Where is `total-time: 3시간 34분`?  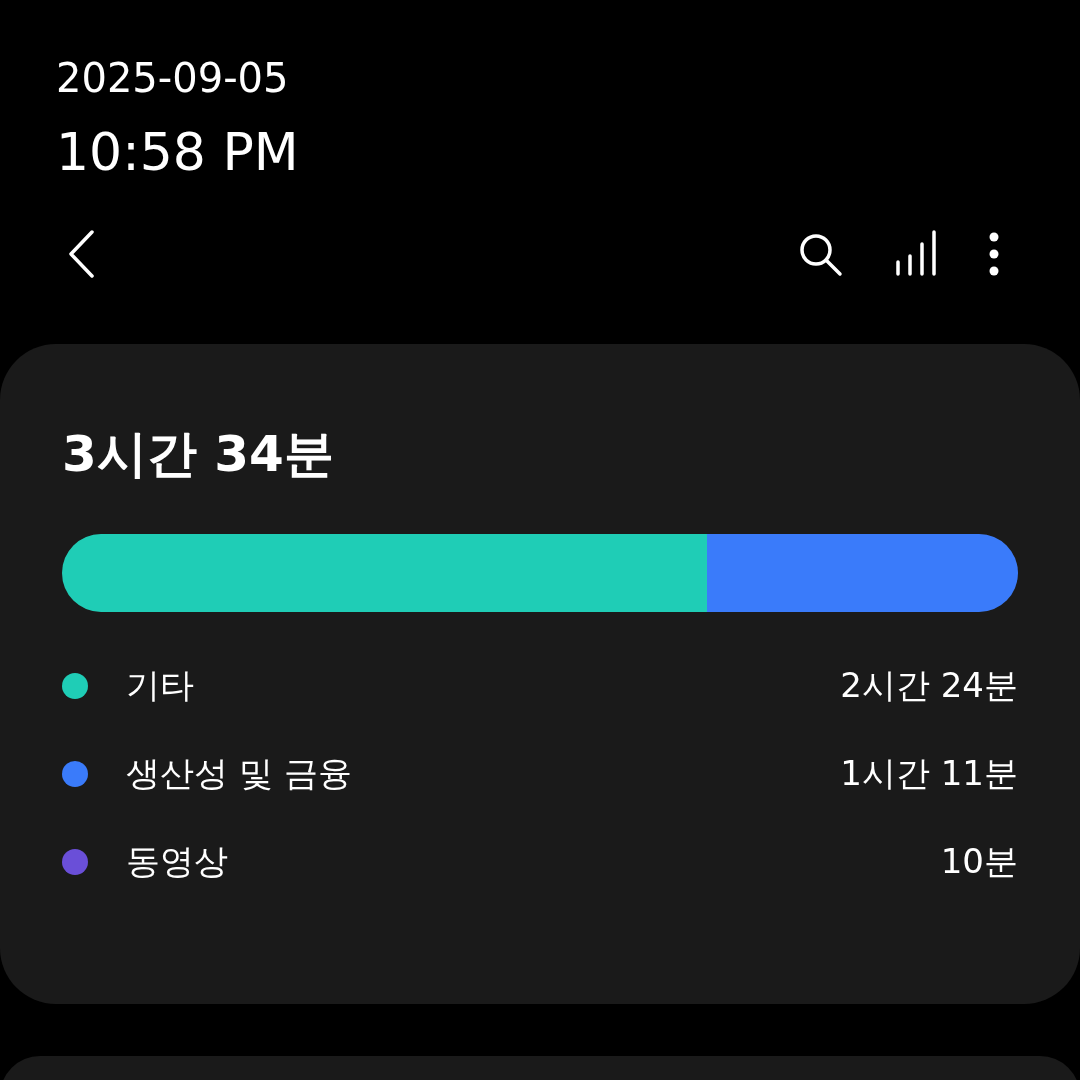
total-time: 3시간 34분 is located at coordinates (198, 454).